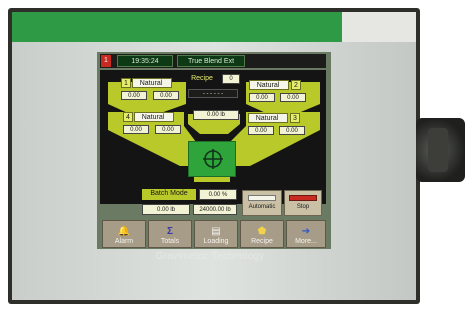 Image resolution: width=465 pixels, height=309 pixels. I want to click on hopper-2-value-left: 0.00, so click(262, 97).